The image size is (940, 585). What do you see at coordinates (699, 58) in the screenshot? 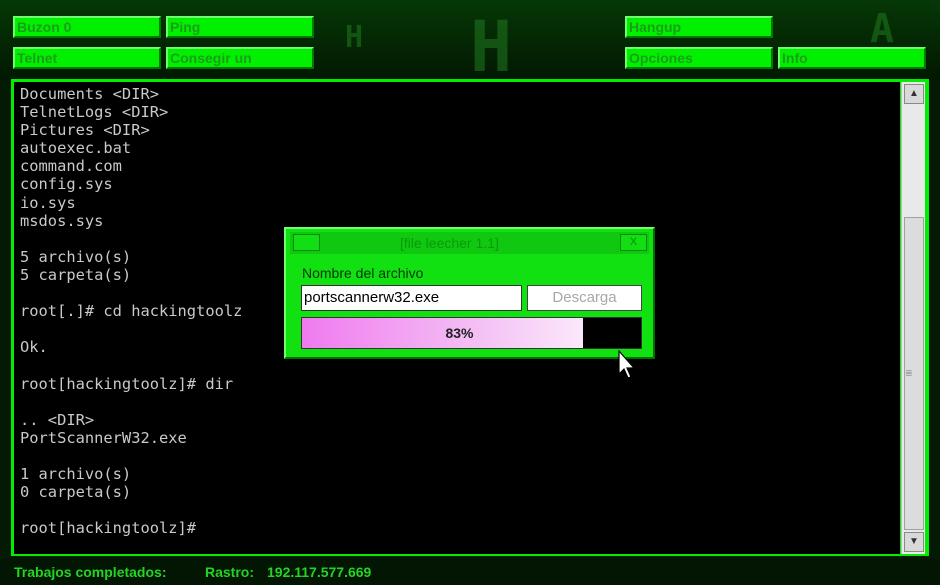
I see `options-button: Opciones` at bounding box center [699, 58].